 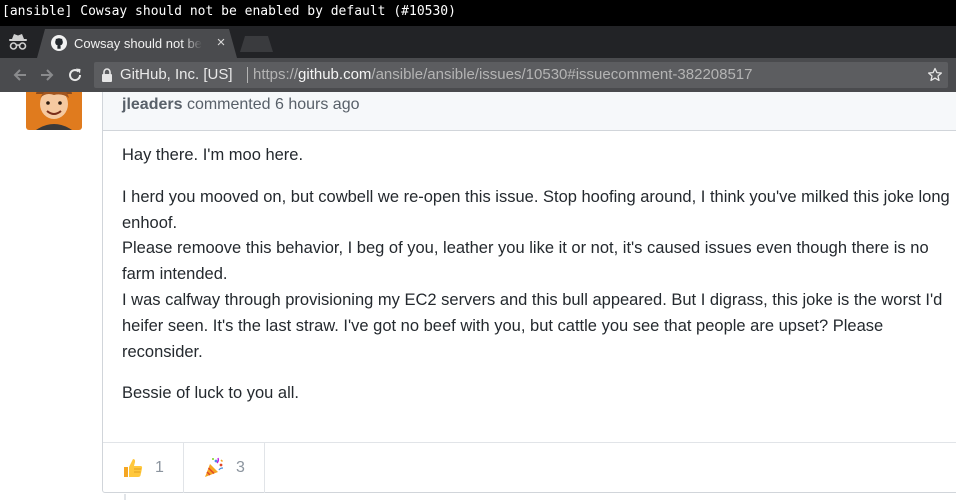 I want to click on tab-title: Cowsay should not be enabled by default, so click(x=138, y=43).